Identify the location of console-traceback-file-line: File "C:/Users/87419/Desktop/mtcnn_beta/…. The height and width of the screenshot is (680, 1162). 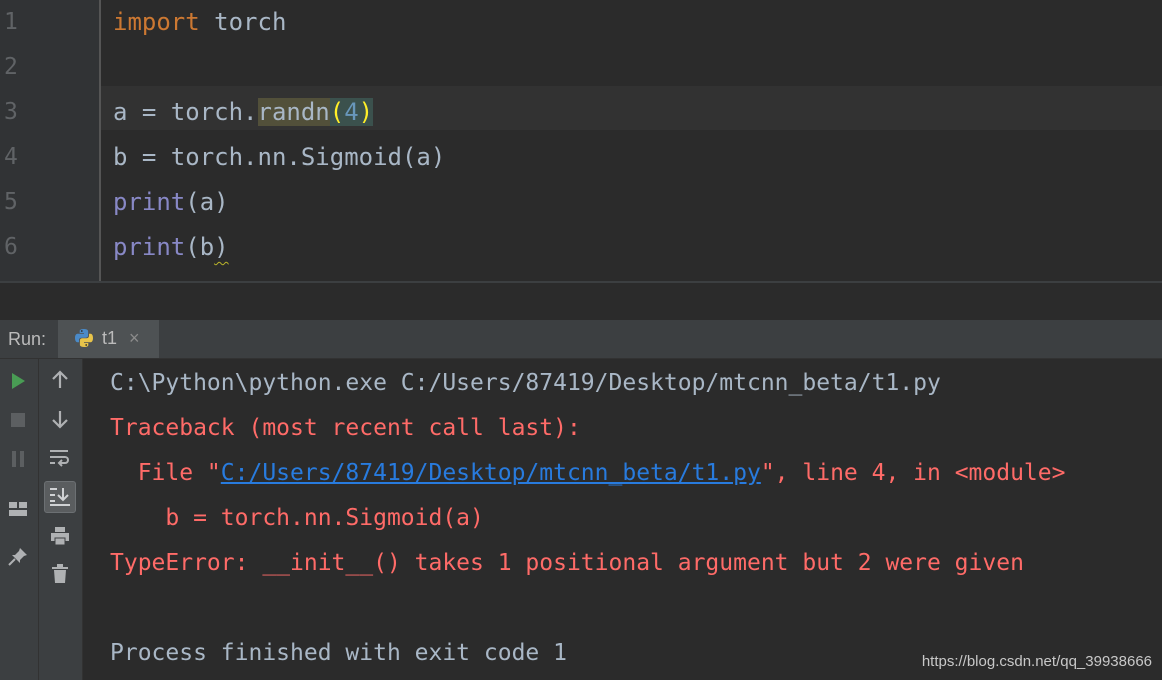
(588, 473).